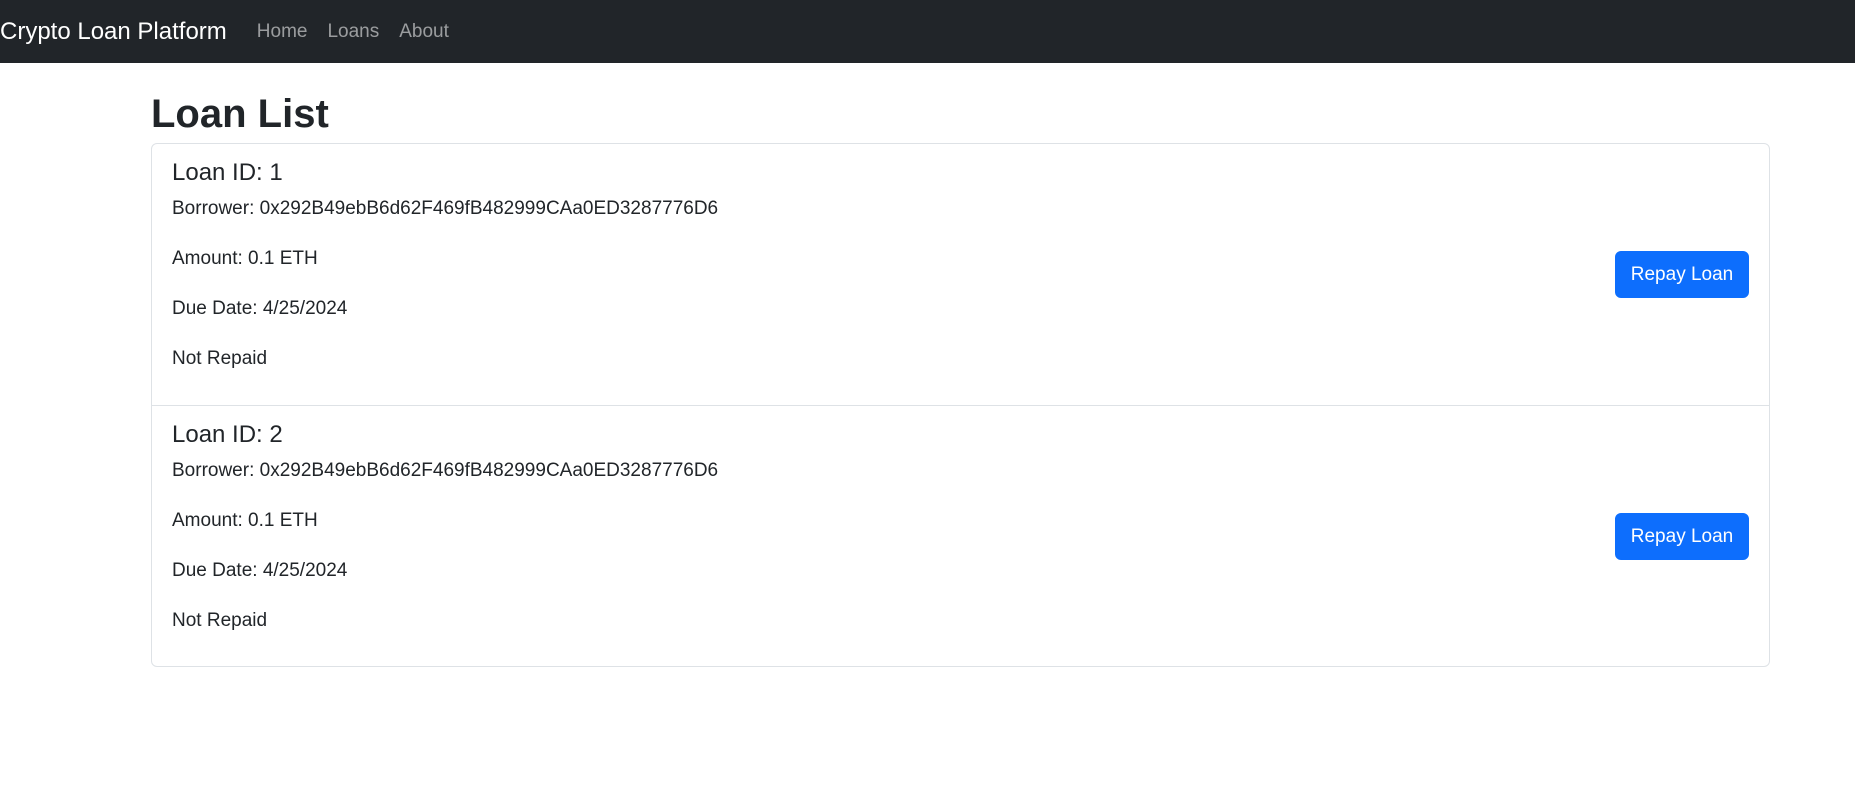  What do you see at coordinates (240, 114) in the screenshot?
I see `page-title: Loan List` at bounding box center [240, 114].